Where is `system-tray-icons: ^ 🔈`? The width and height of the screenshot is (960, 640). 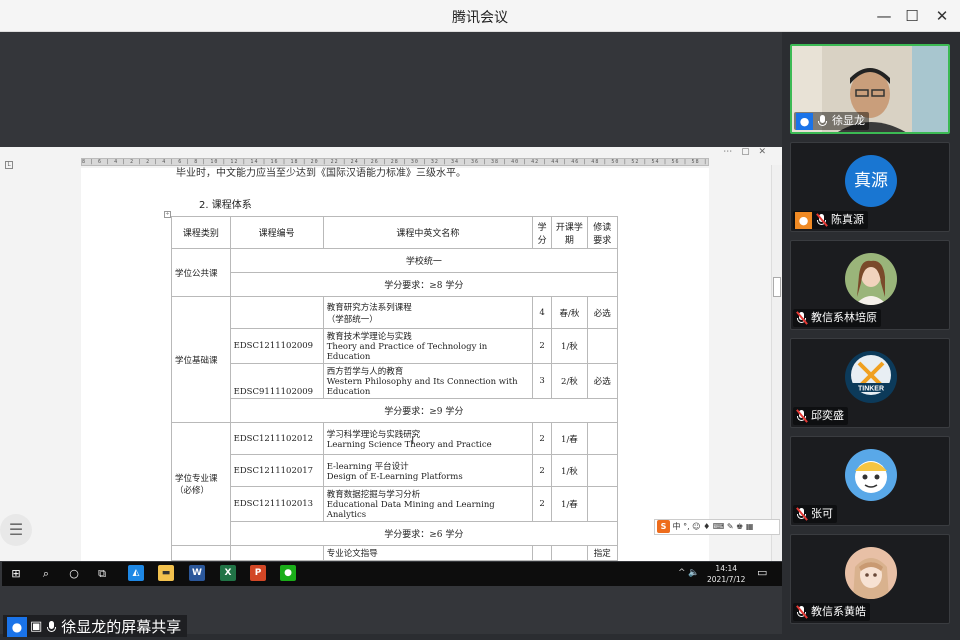
system-tray-icons: ^ 🔈 is located at coordinates (689, 573).